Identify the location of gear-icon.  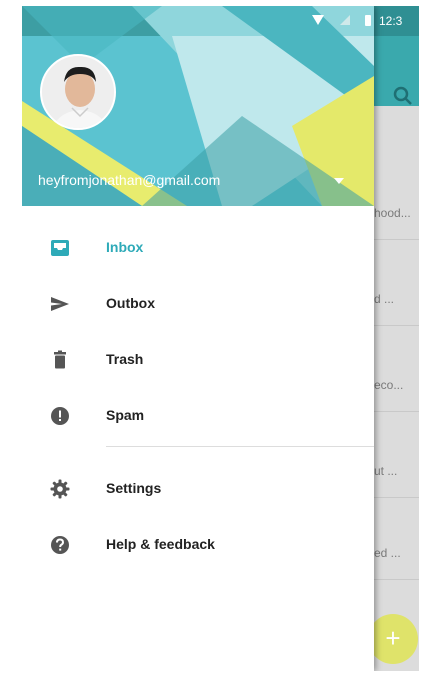
(60, 489).